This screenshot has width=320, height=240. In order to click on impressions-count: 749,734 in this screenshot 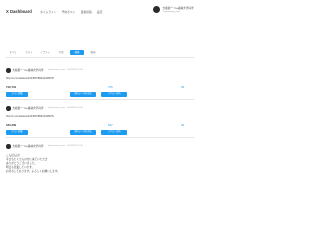, I will do `click(11, 87)`.